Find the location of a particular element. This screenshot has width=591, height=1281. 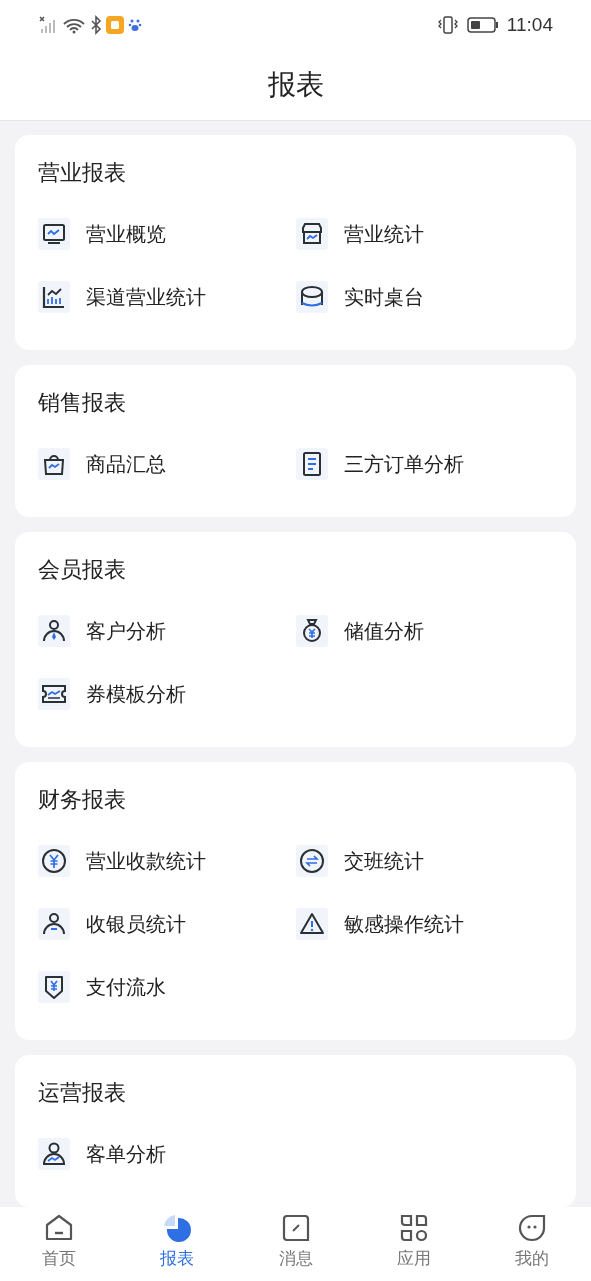

tab-button: 消息 is located at coordinates (295, 1242).